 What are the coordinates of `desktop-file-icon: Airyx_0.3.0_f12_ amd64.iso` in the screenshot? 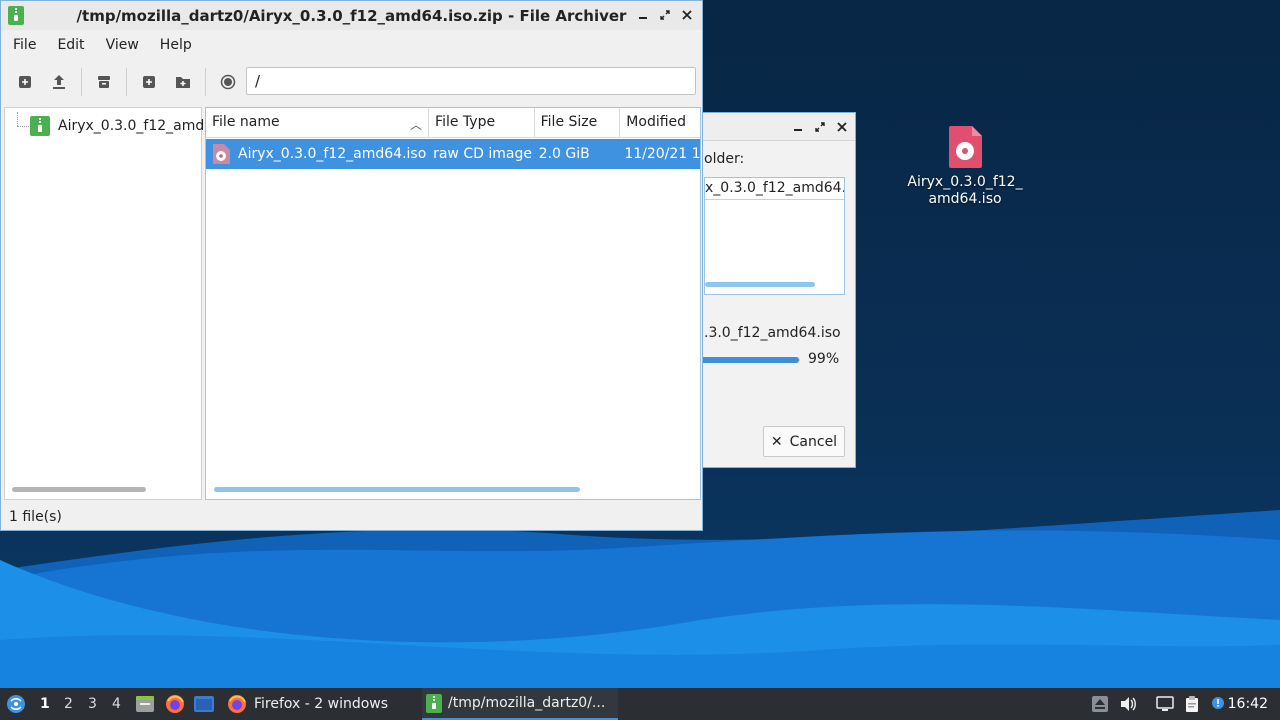 It's located at (965, 167).